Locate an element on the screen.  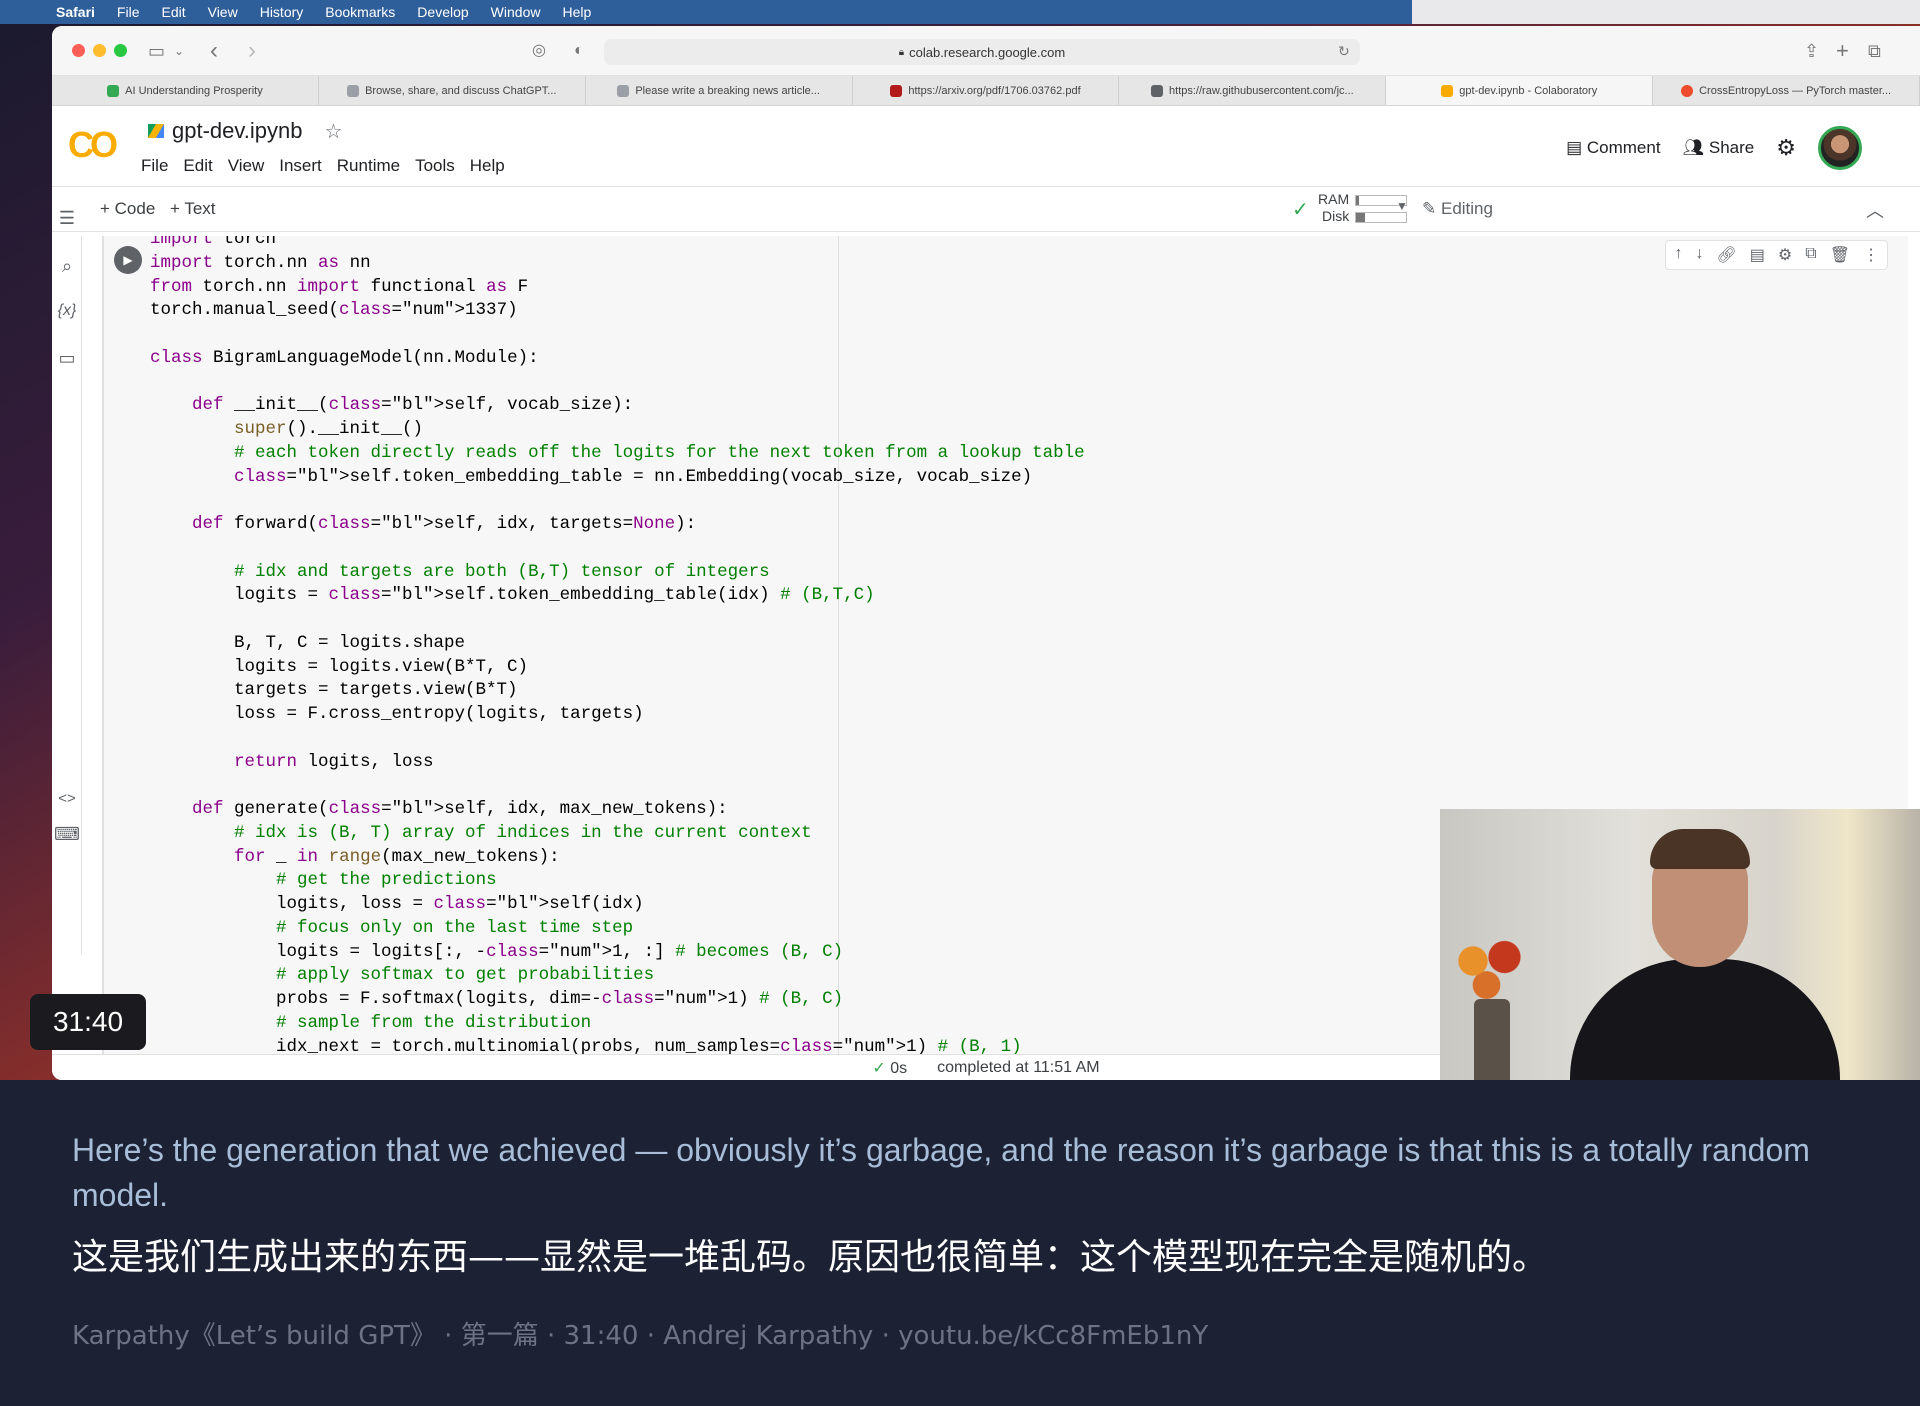
code-line: # focus only on the last time step is located at coordinates (617, 929).